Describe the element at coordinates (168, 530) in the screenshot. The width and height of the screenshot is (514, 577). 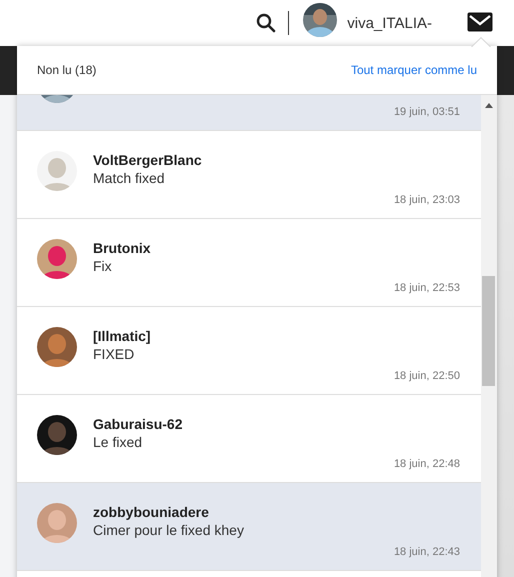
I see `message-preview: Cimer pour le fixed khey` at that location.